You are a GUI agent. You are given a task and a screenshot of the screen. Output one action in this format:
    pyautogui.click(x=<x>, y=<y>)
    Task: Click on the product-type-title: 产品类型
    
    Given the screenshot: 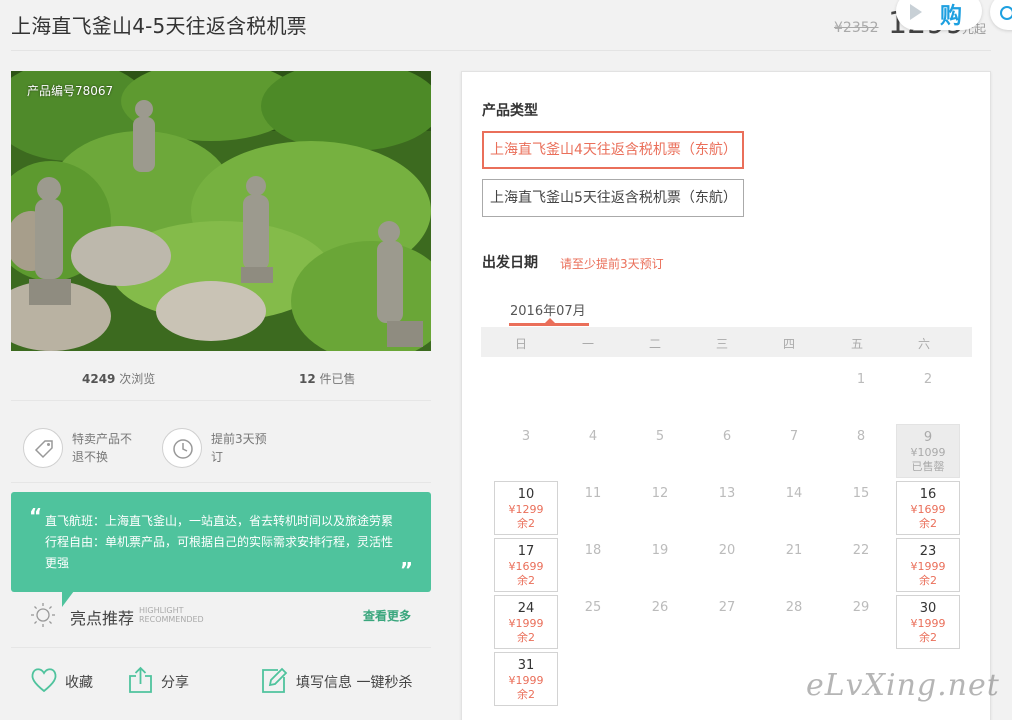 What is the action you would take?
    pyautogui.click(x=510, y=111)
    